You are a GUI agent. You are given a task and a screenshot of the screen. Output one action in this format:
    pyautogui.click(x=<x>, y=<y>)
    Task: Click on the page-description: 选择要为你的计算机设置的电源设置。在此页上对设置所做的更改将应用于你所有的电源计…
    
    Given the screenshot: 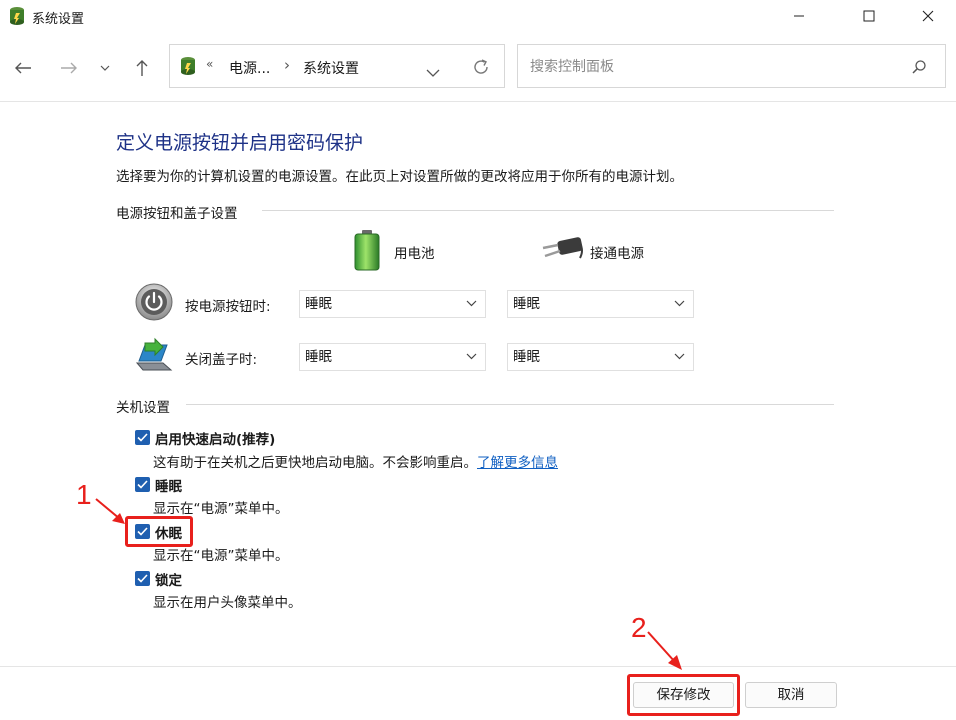 What is the action you would take?
    pyautogui.click(x=399, y=177)
    